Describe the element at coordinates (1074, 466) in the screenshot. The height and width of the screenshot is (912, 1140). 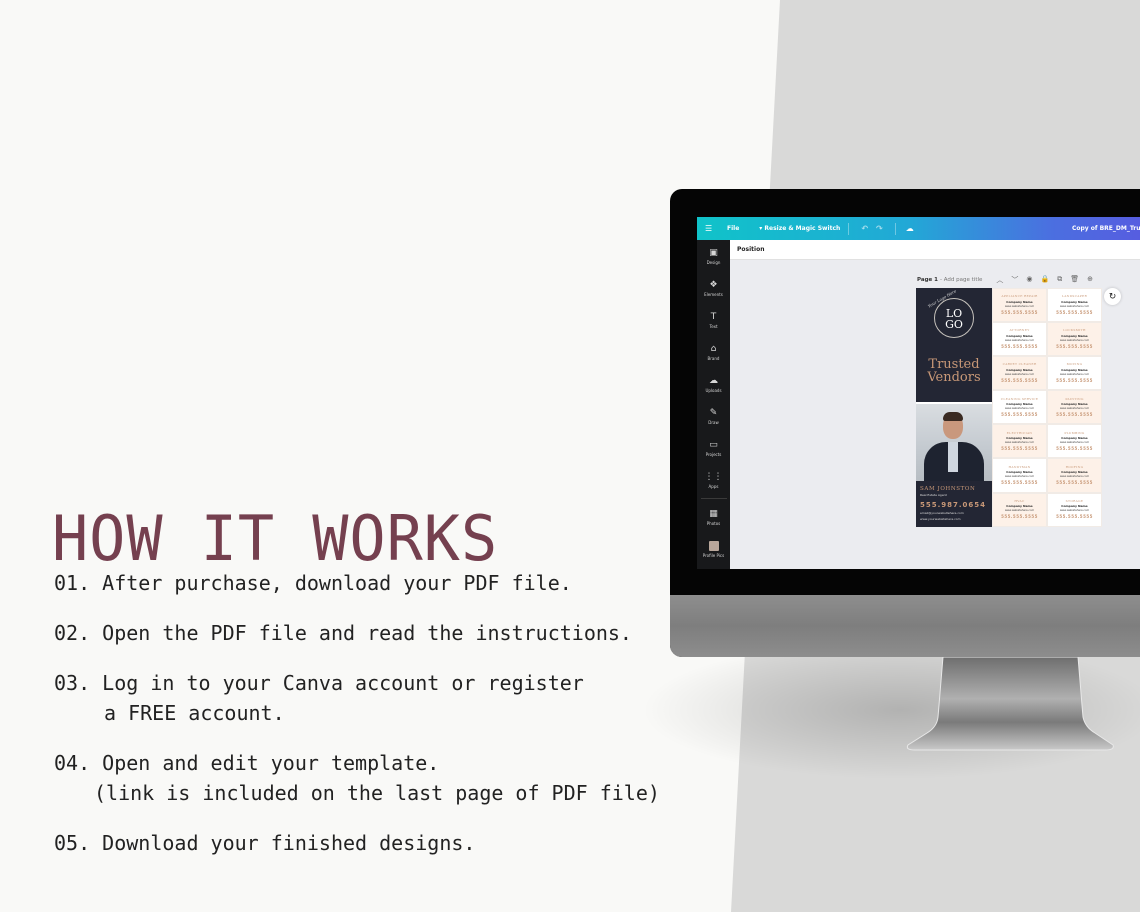
I see `vendor-category: ROOFING` at that location.